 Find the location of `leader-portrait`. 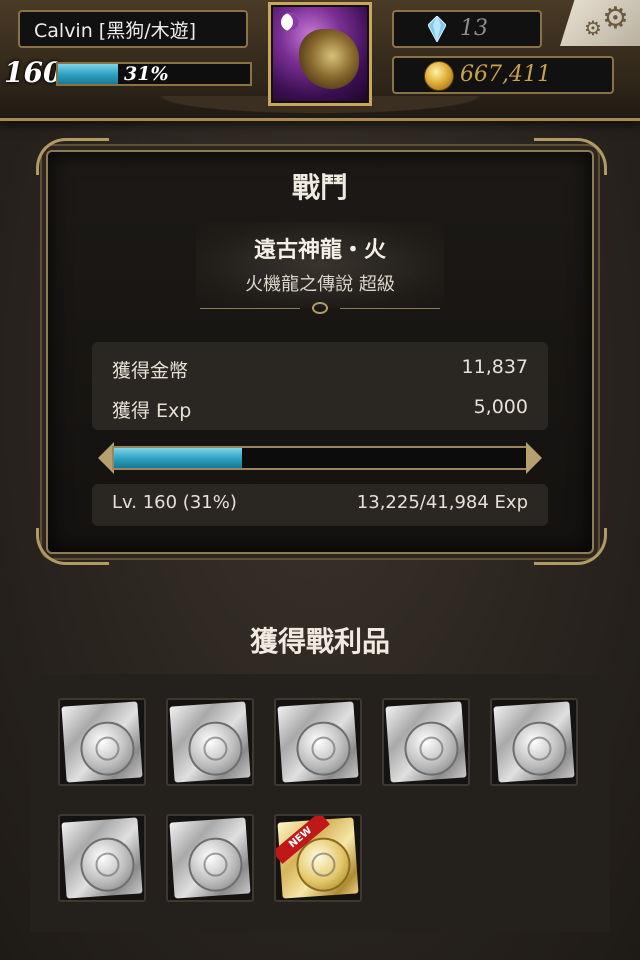

leader-portrait is located at coordinates (320, 54).